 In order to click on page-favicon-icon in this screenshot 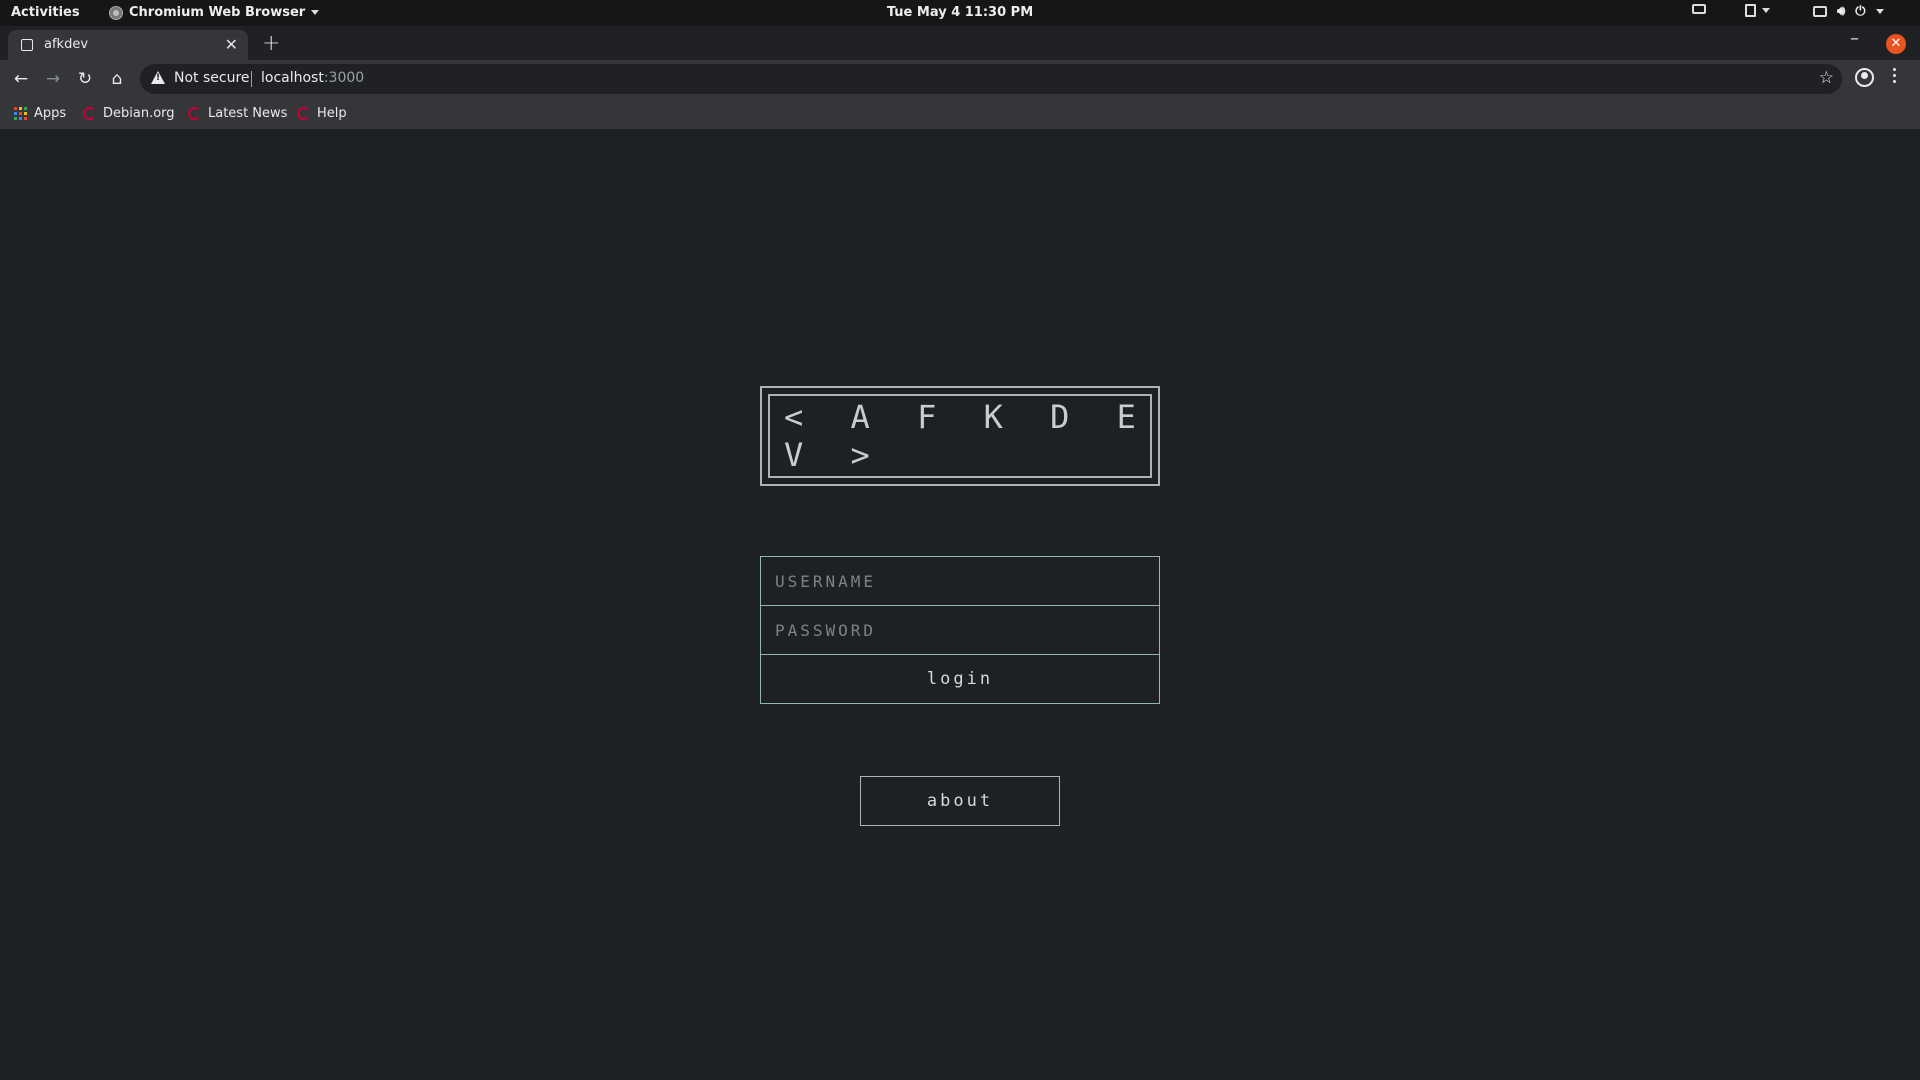, I will do `click(27, 45)`.